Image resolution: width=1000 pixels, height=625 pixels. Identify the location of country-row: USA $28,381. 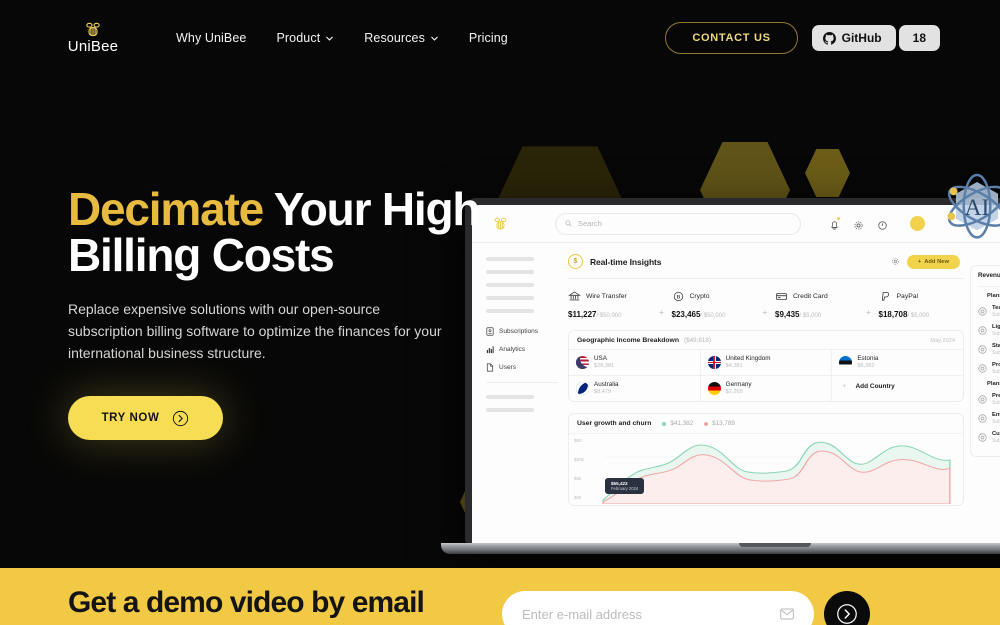
(634, 362).